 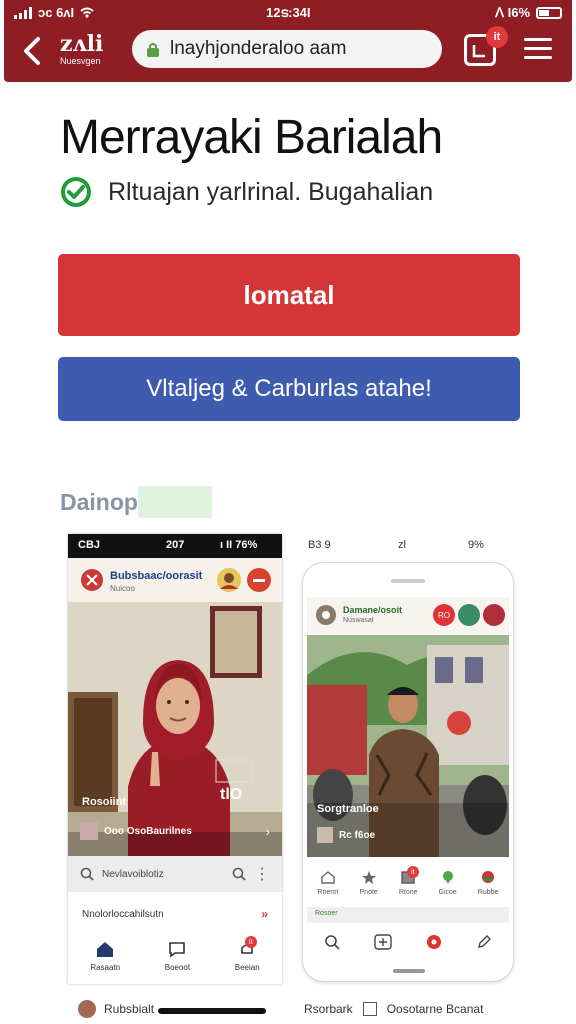 I want to click on verified-text: Rltuajan yarlrinal. Bugahalian, so click(x=271, y=191).